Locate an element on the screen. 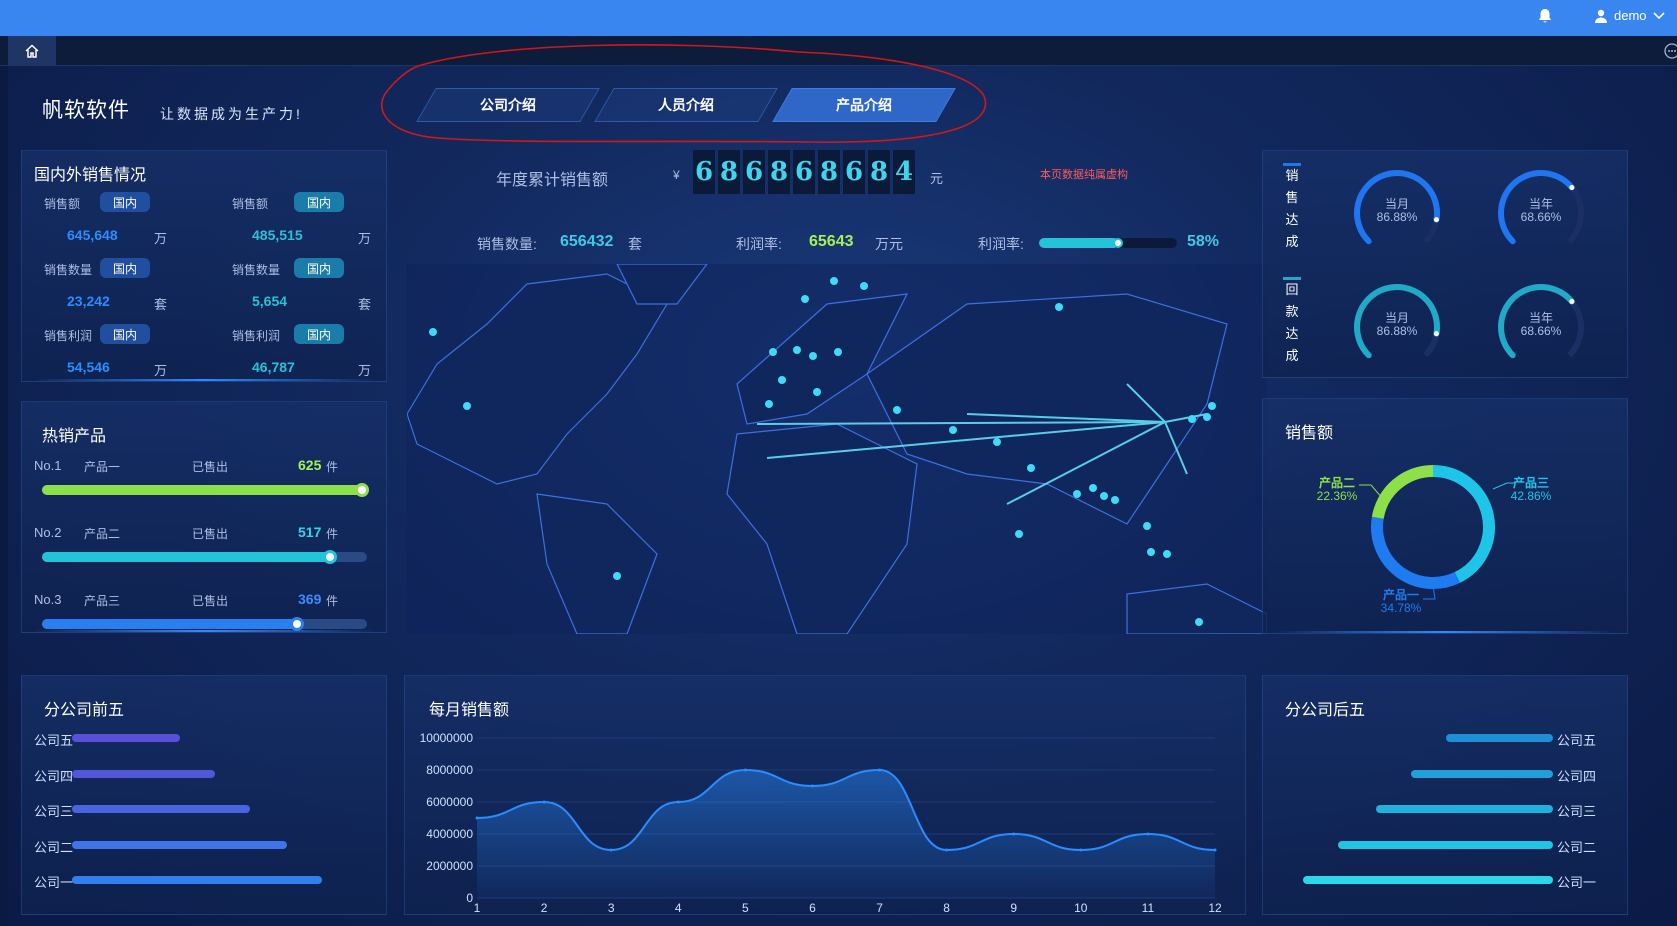  stat-unit: 套 is located at coordinates (161, 304).